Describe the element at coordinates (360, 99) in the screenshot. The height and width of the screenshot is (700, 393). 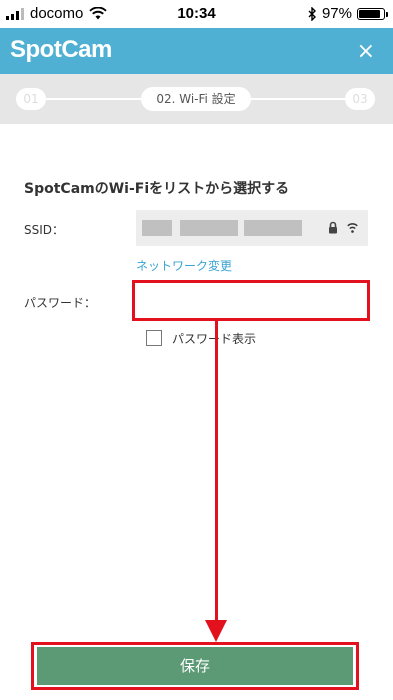
I see `step-3: 03` at that location.